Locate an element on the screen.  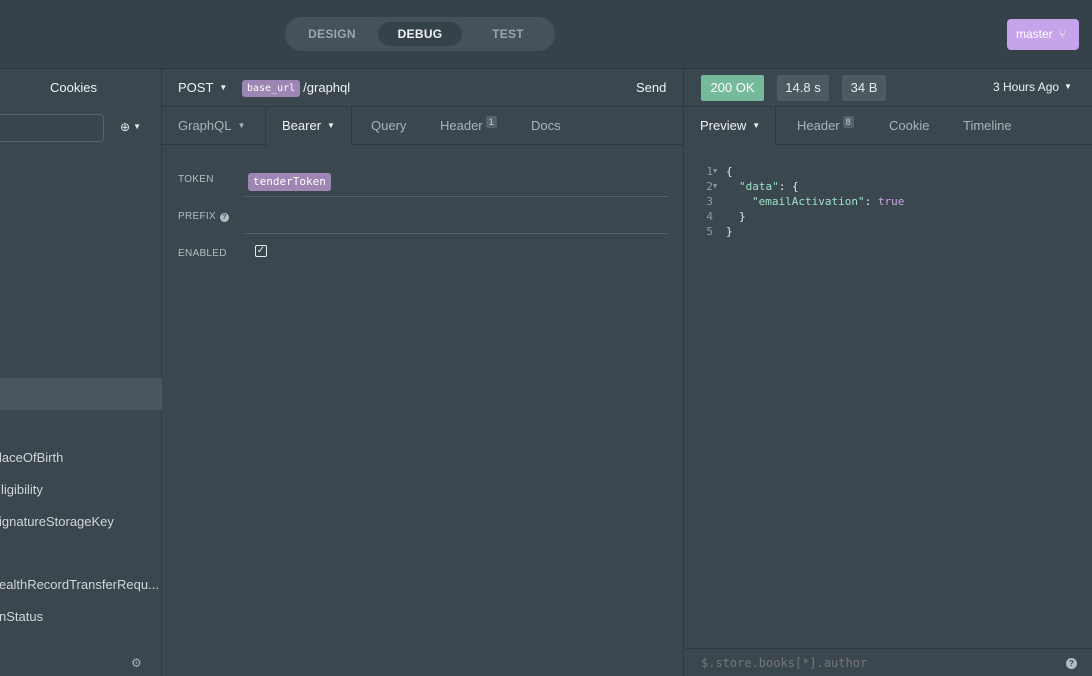
token-variable-tag: tenderToken is located at coordinates (289, 182).